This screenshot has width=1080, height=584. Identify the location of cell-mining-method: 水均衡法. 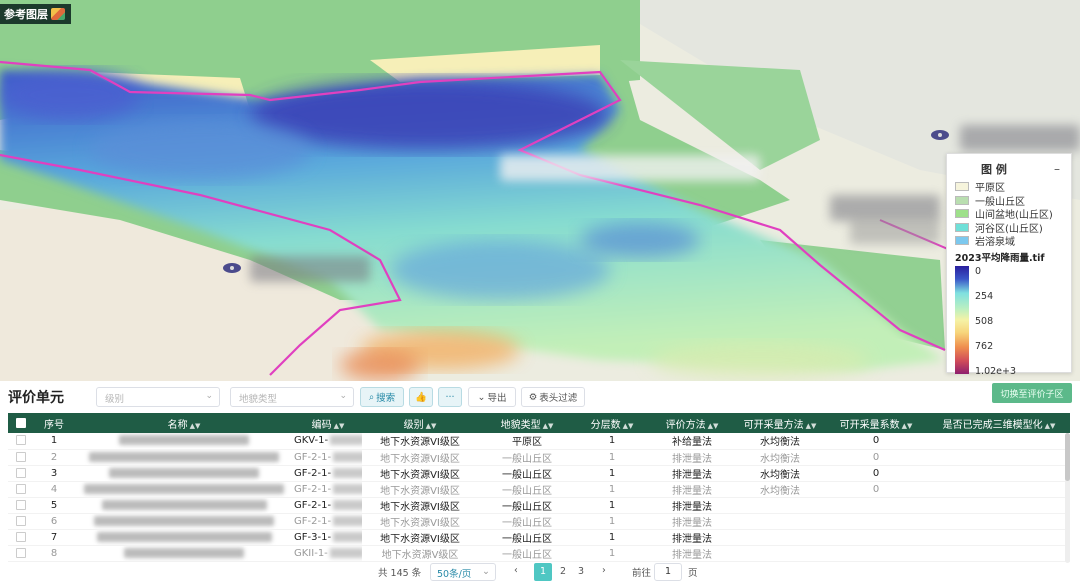
(780, 457).